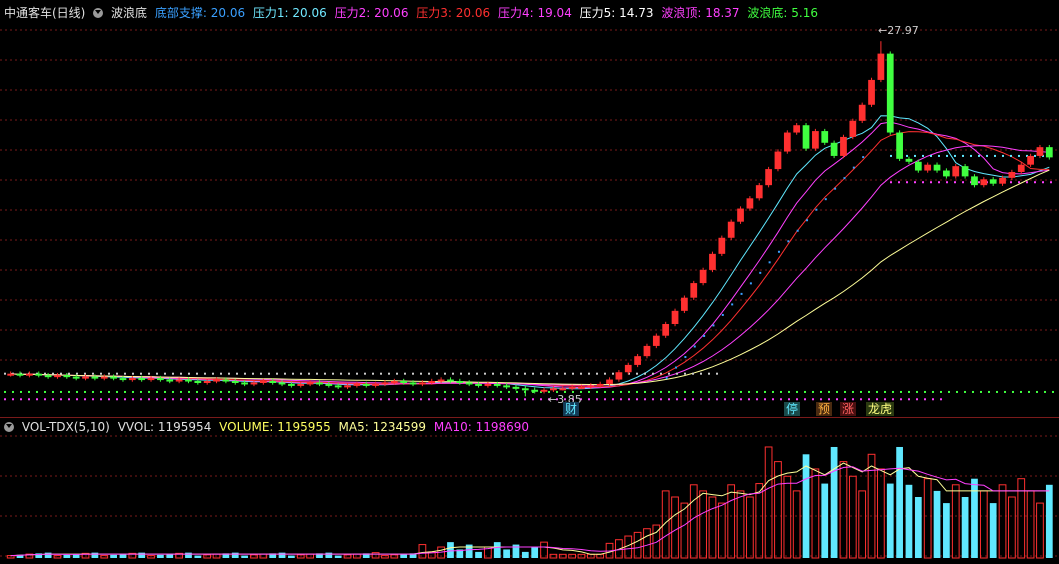 This screenshot has width=1059, height=564. What do you see at coordinates (792, 409) in the screenshot?
I see `tag-suspended: 停` at bounding box center [792, 409].